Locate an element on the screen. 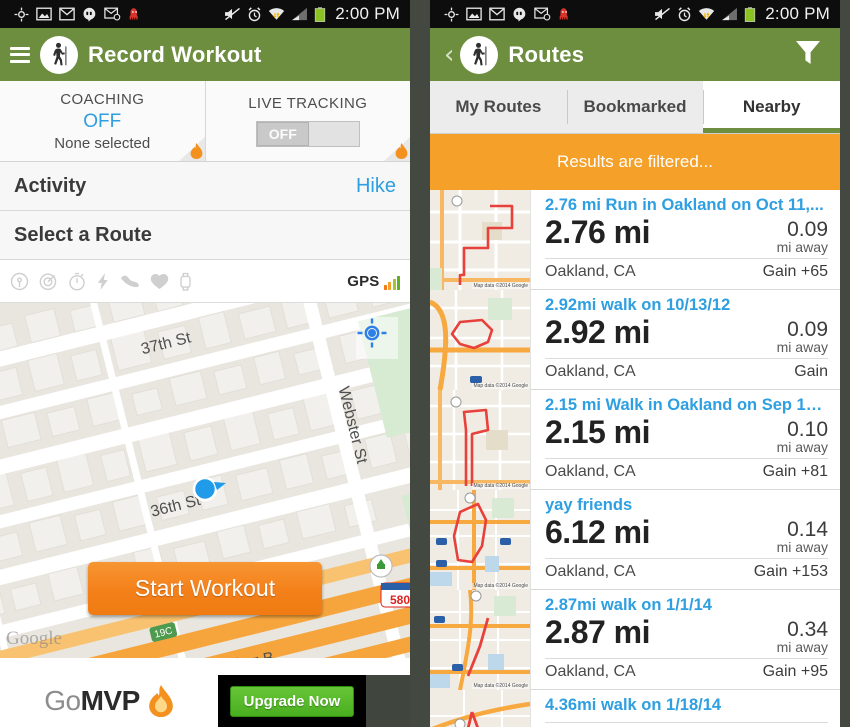  route-distance-away: 0.09 mi away is located at coordinates (802, 235).